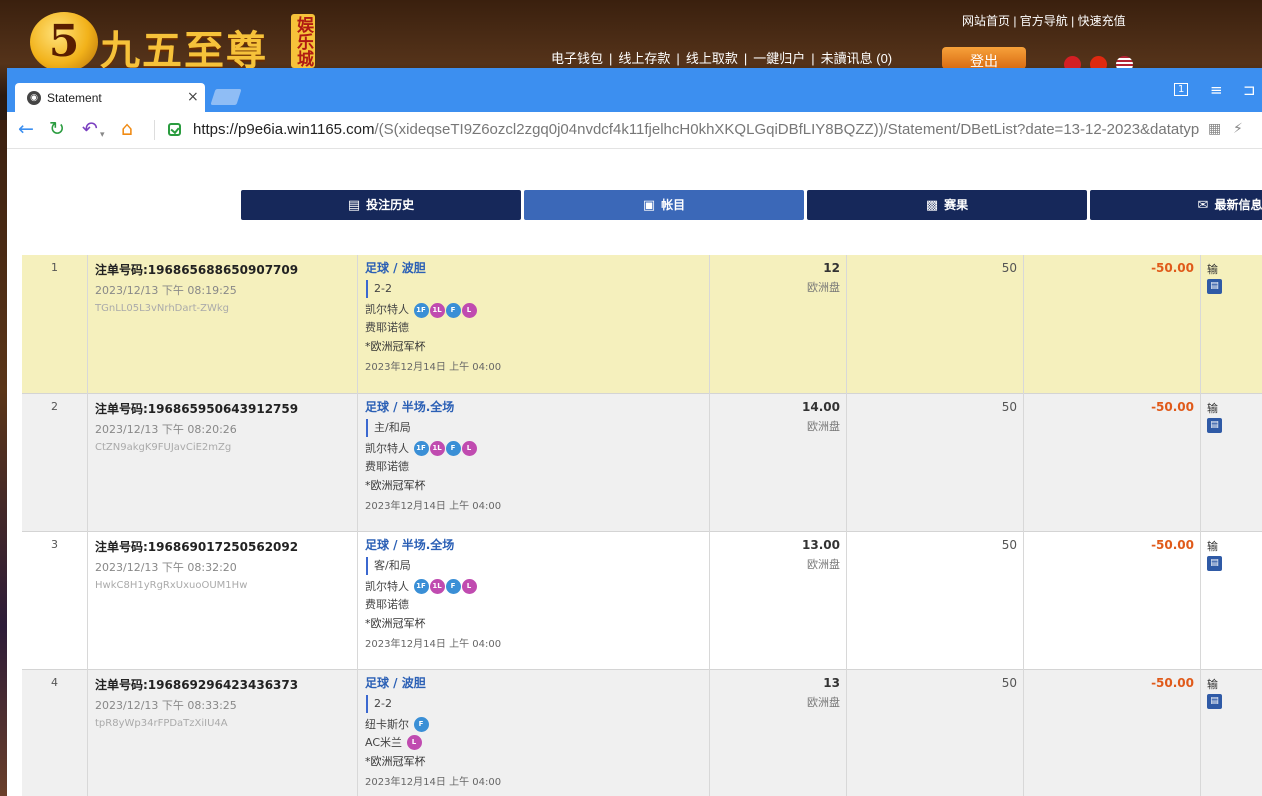 The height and width of the screenshot is (796, 1262). What do you see at coordinates (384, 742) in the screenshot?
I see `team-name: AC米兰` at bounding box center [384, 742].